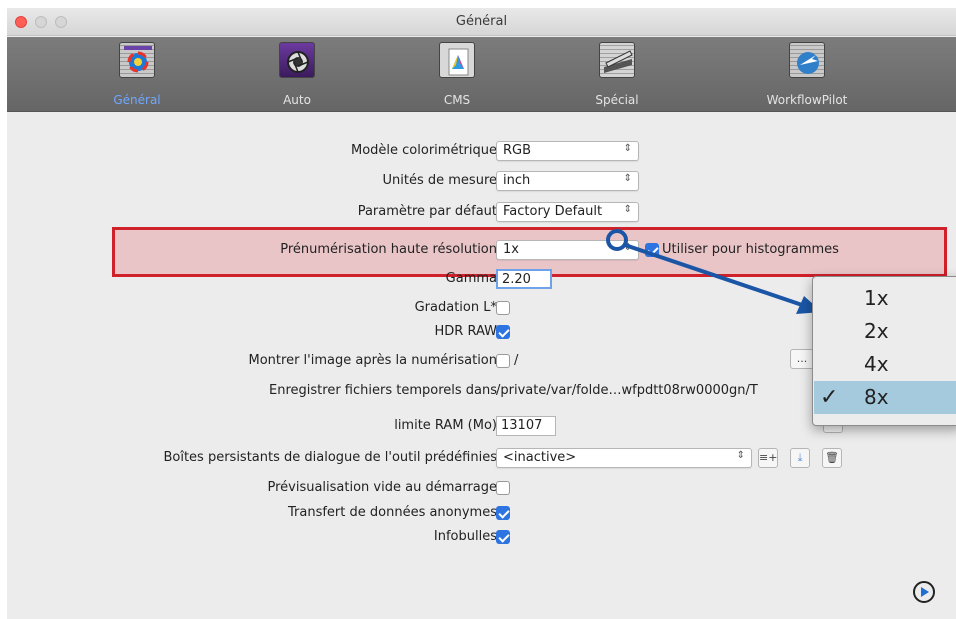 Image resolution: width=956 pixels, height=619 pixels. Describe the element at coordinates (885, 397) in the screenshot. I see `popup-option-8x: ✓ 8x` at that location.